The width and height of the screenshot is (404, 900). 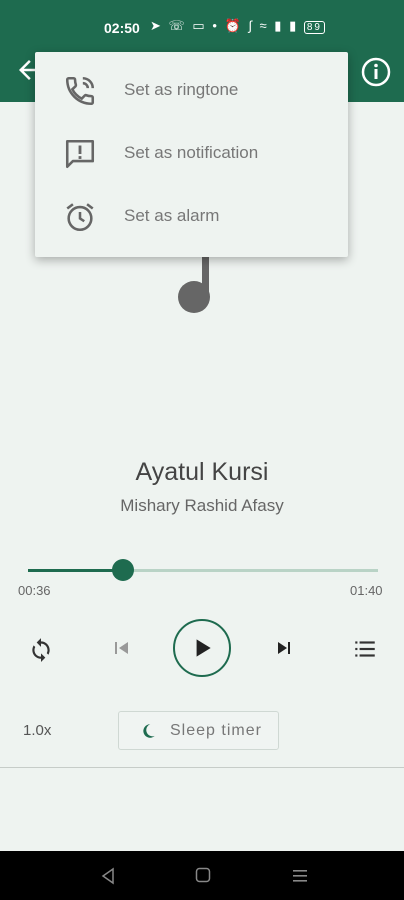 I want to click on message-icon: ▭, so click(x=199, y=25).